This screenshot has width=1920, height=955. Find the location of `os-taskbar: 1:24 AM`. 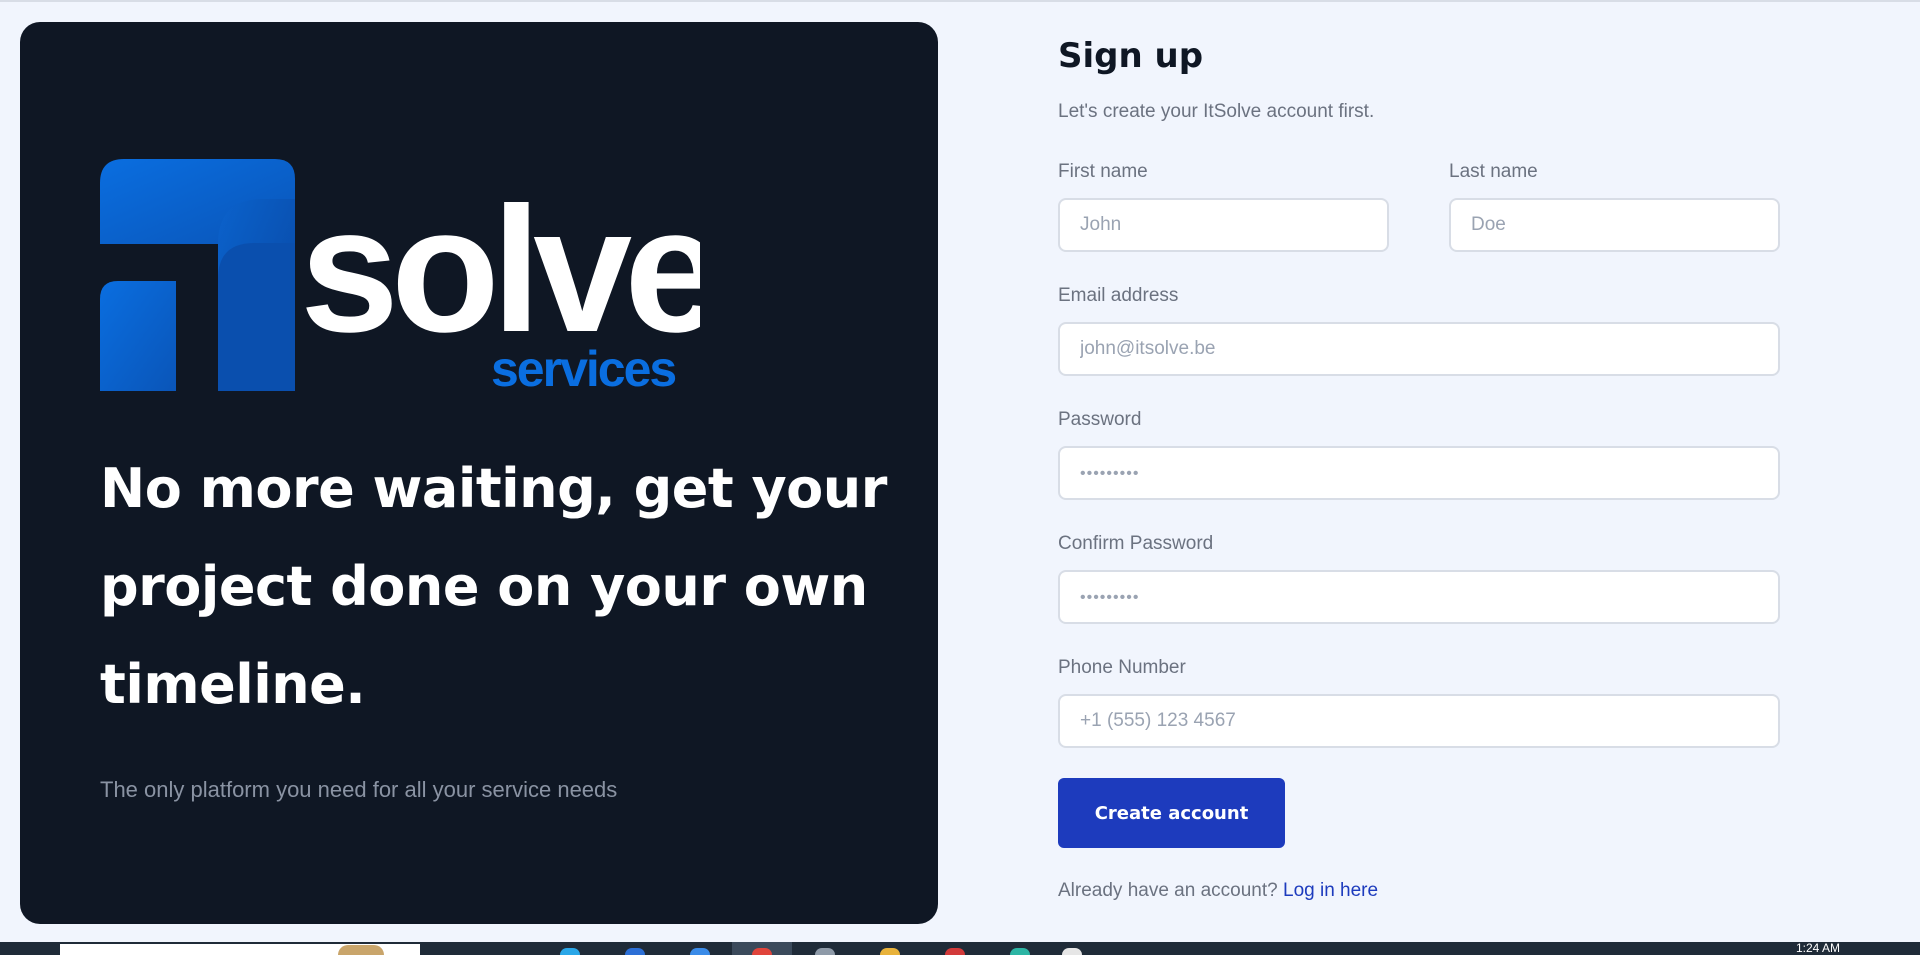

os-taskbar: 1:24 AM is located at coordinates (960, 948).